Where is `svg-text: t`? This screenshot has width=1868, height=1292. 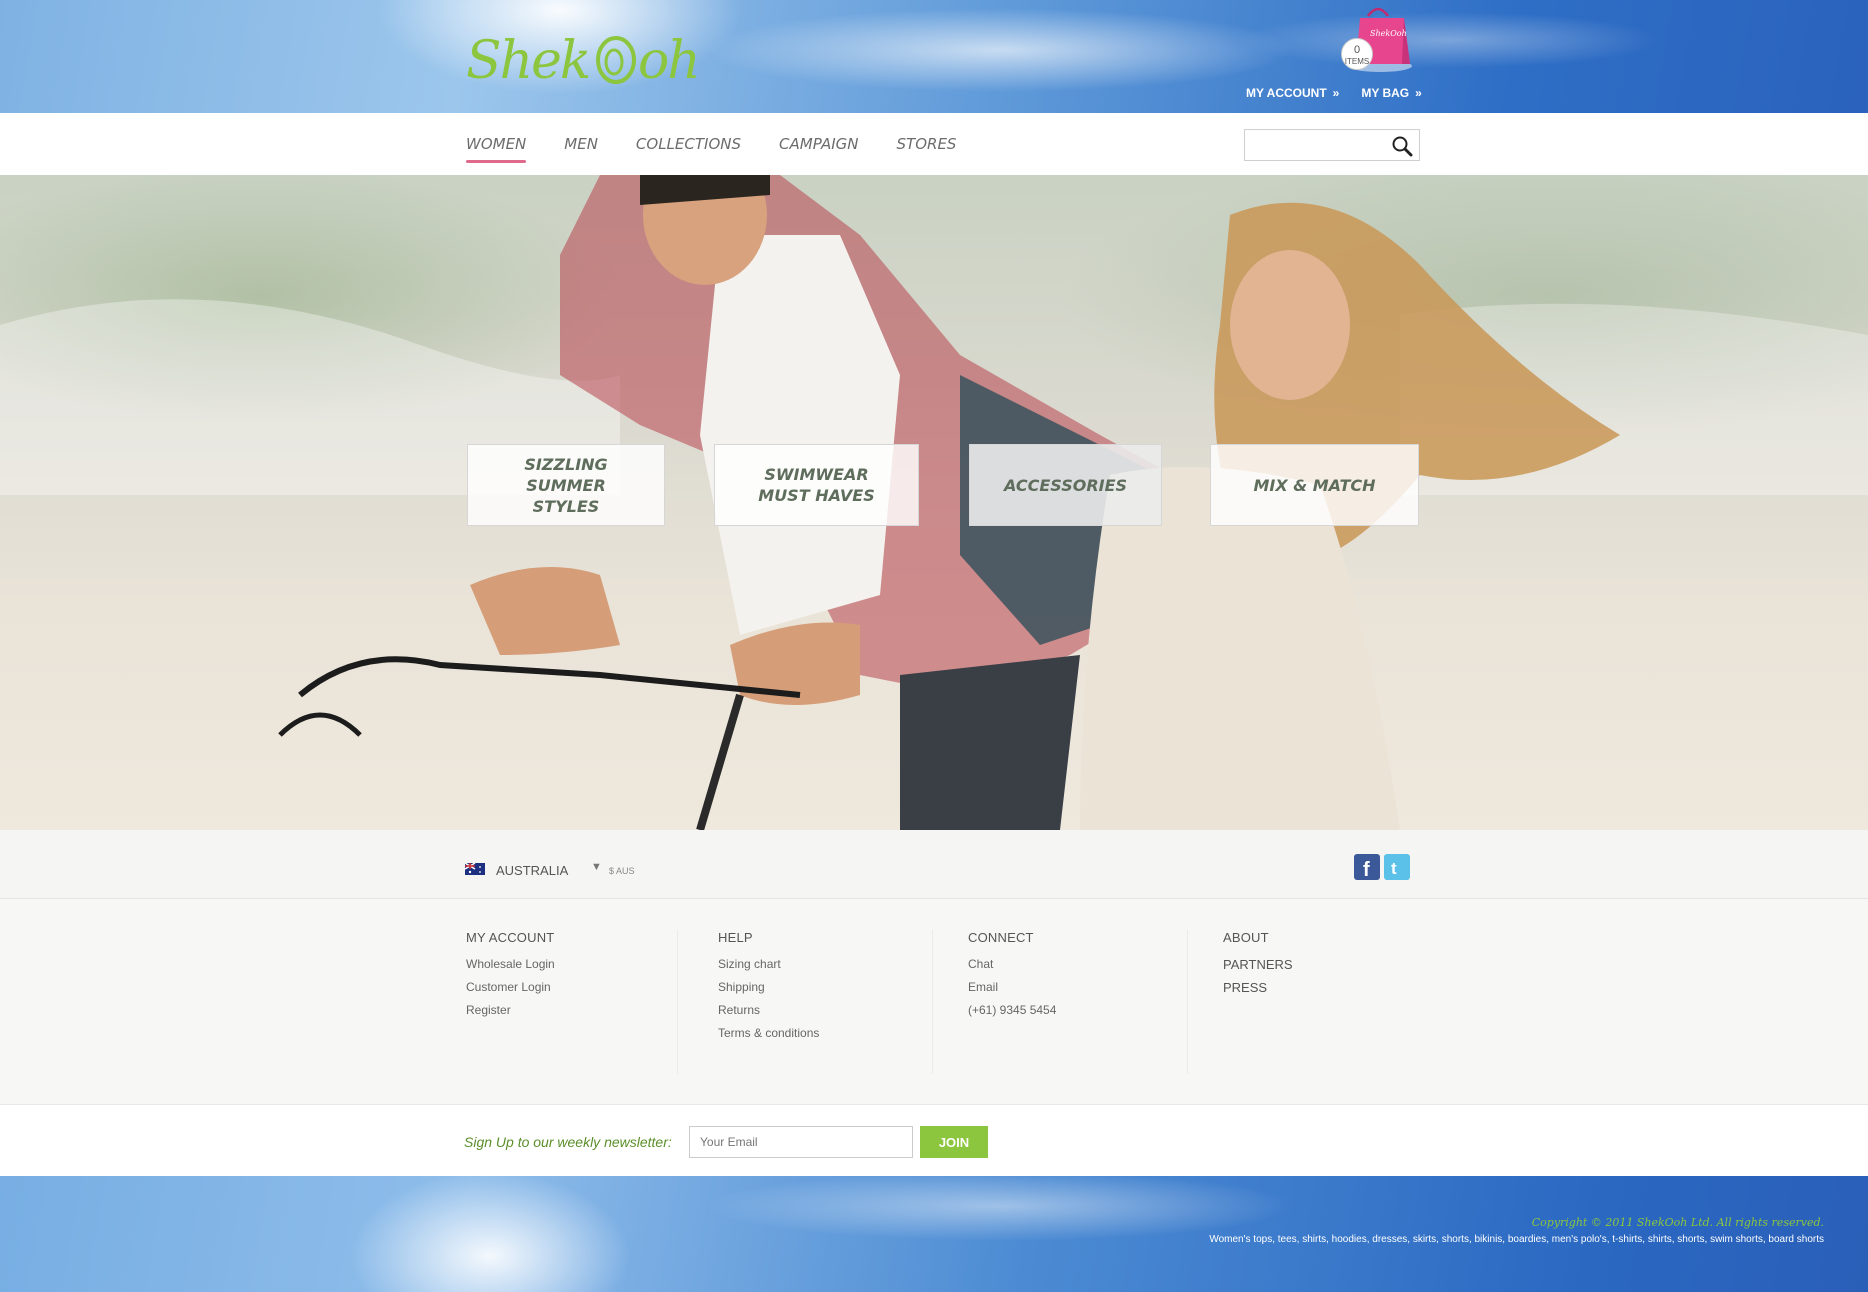
svg-text: t is located at coordinates (1394, 868).